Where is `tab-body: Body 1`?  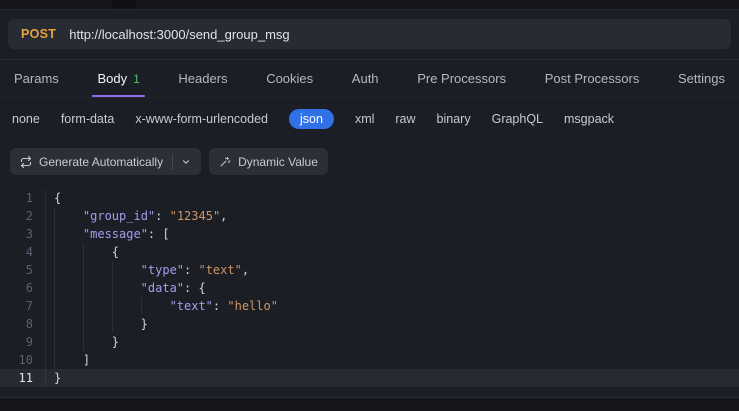
tab-body: Body 1 is located at coordinates (119, 78).